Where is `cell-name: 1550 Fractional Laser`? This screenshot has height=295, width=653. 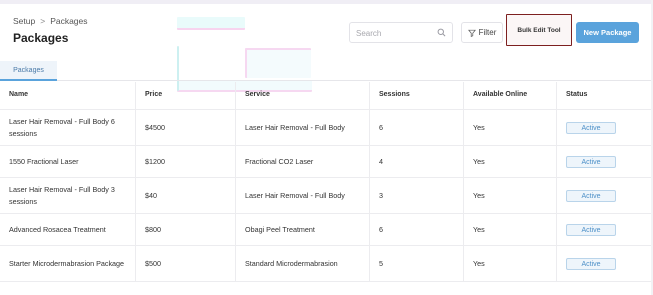 cell-name: 1550 Fractional Laser is located at coordinates (68, 161).